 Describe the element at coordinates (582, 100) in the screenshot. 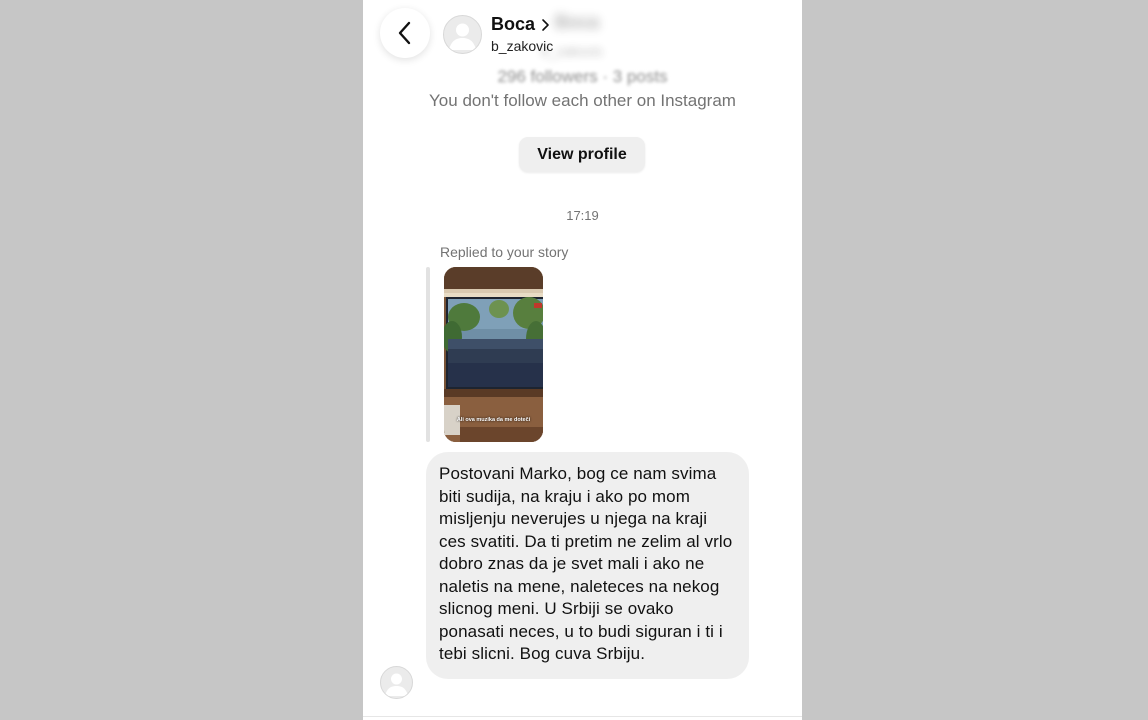

I see `follow-status-note: You don't follow each other on Instagram` at that location.